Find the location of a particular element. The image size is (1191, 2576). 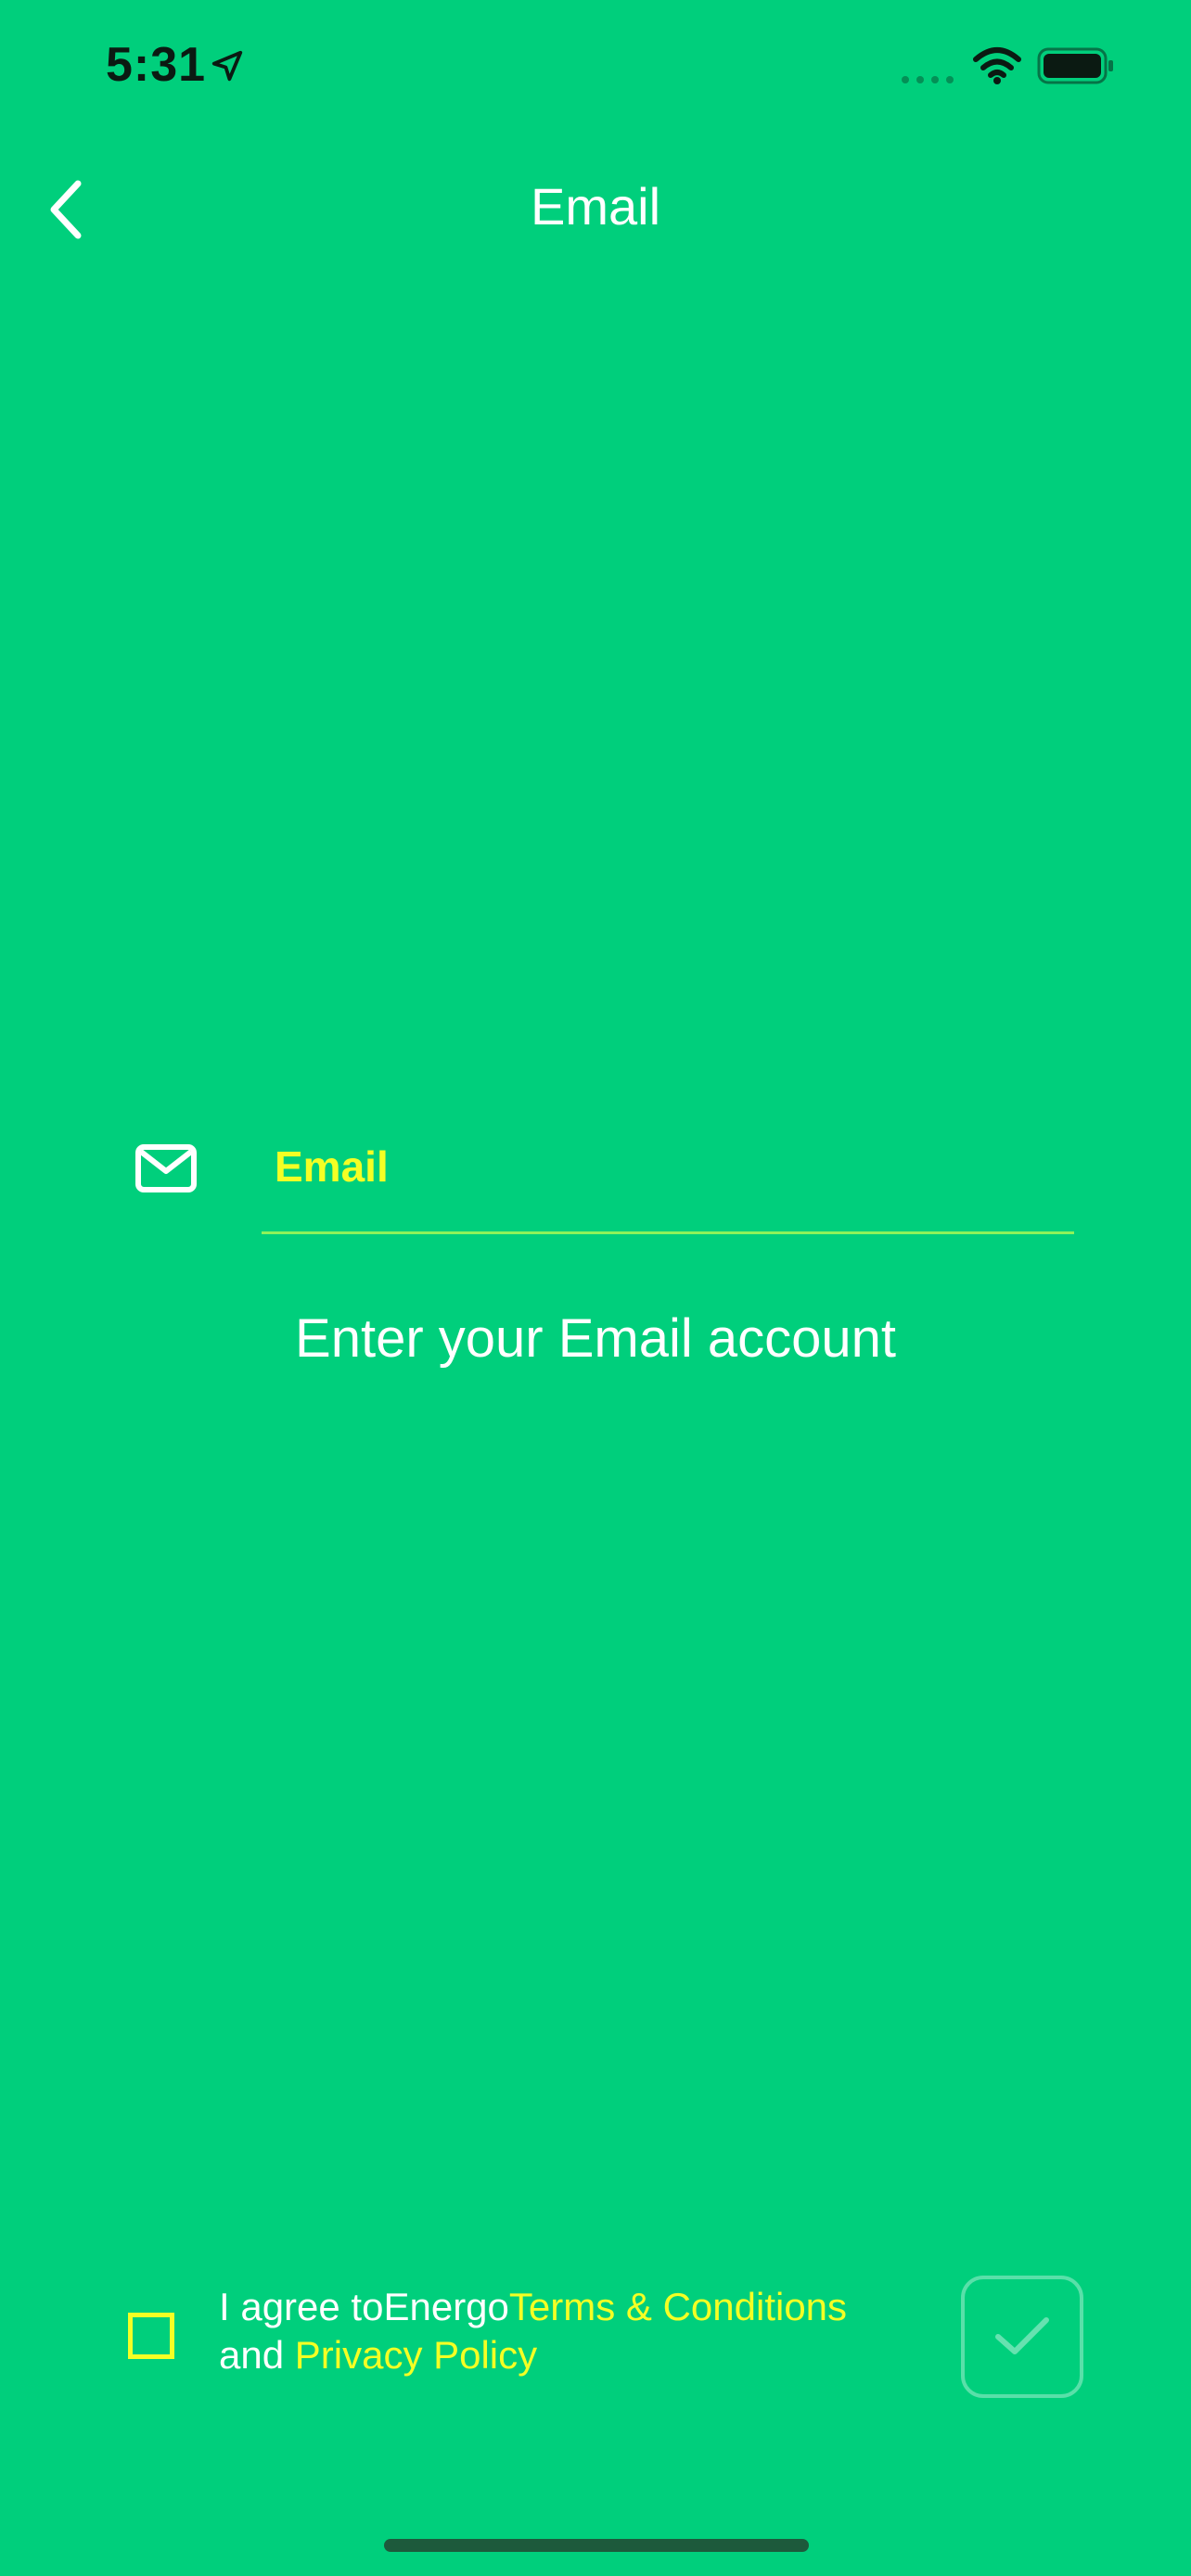

check-icon is located at coordinates (1022, 2335).